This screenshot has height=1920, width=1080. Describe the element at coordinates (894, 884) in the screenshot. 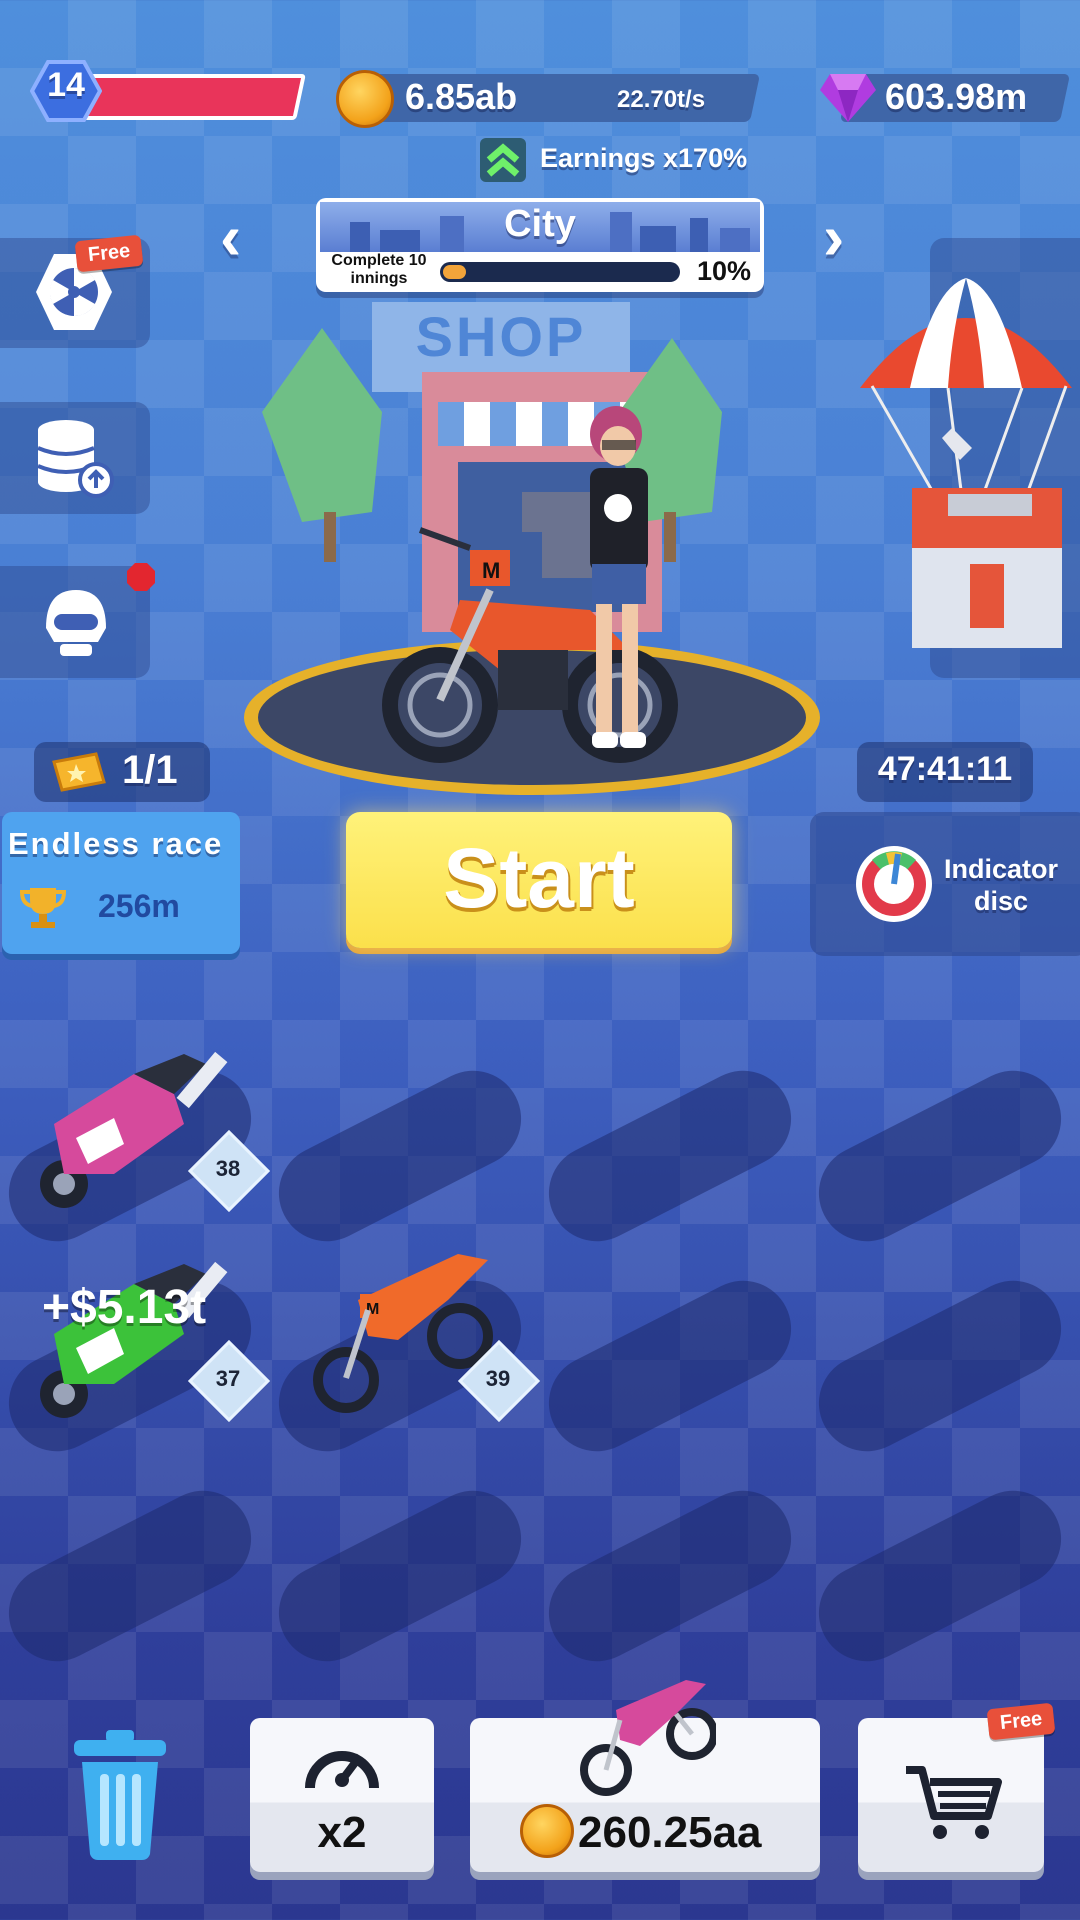

I see `gauge-disc-icon` at that location.